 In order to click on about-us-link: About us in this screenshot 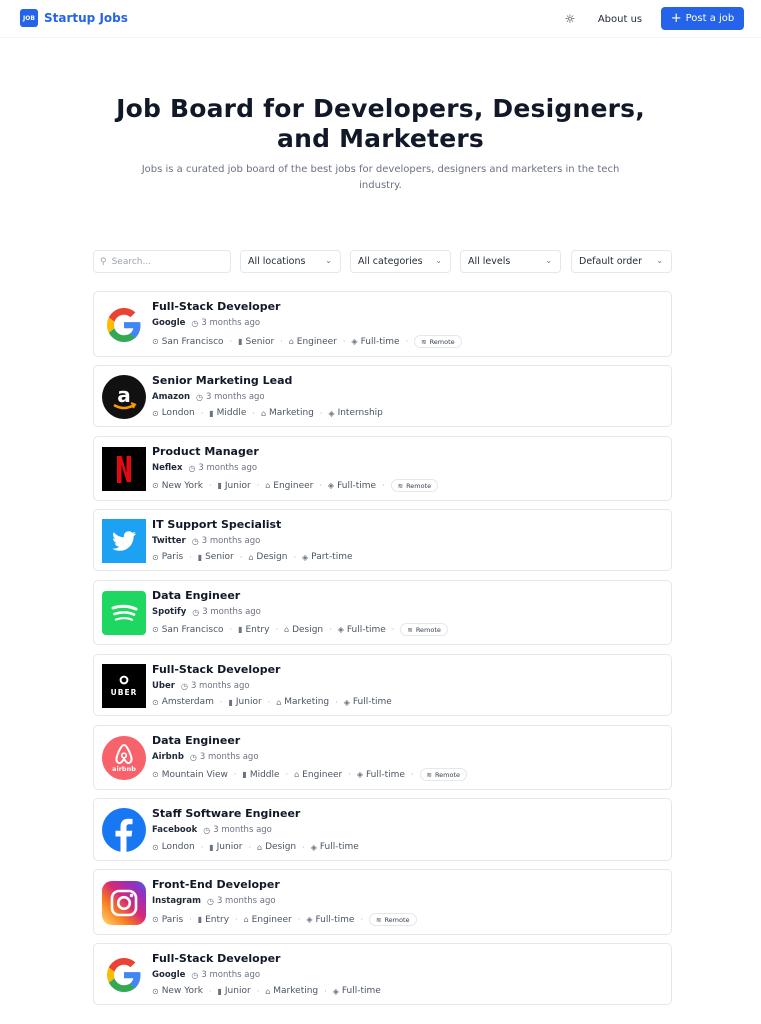, I will do `click(620, 19)`.